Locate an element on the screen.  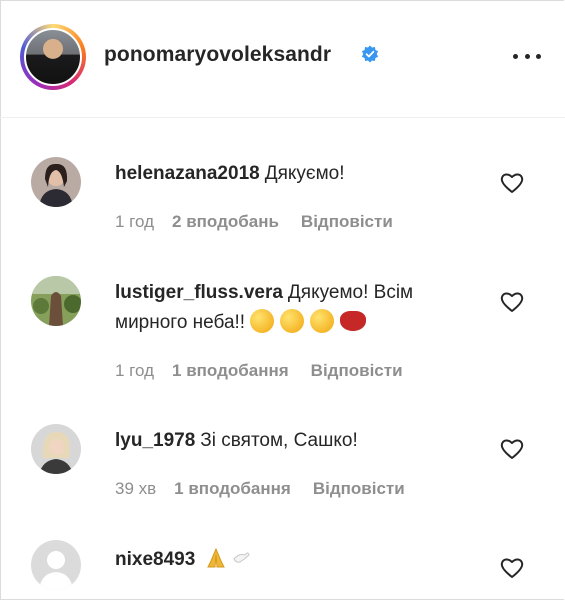
comment-text: helenazana2018 Дякуємо! is located at coordinates (300, 174).